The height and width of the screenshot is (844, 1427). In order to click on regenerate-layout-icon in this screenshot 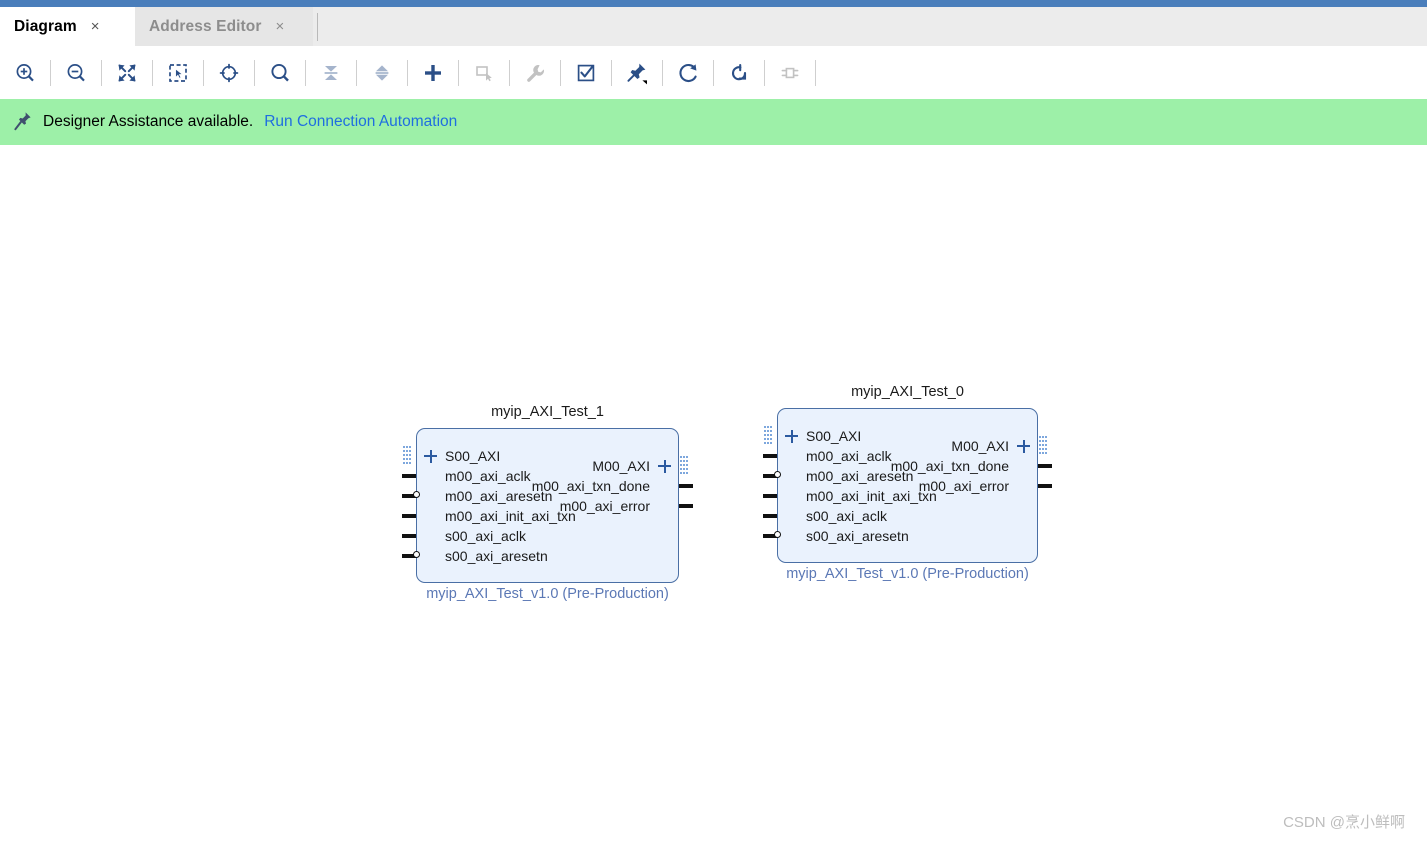, I will do `click(739, 71)`.